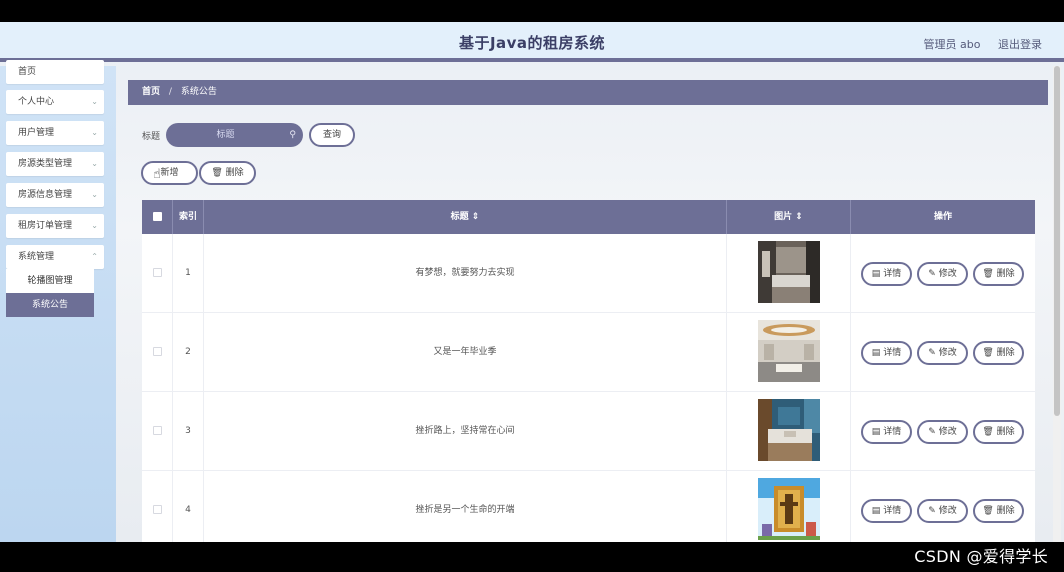 This screenshot has height=572, width=1064. Describe the element at coordinates (50, 305) in the screenshot. I see `sidebar-subitem-announcements: 系统公告` at that location.